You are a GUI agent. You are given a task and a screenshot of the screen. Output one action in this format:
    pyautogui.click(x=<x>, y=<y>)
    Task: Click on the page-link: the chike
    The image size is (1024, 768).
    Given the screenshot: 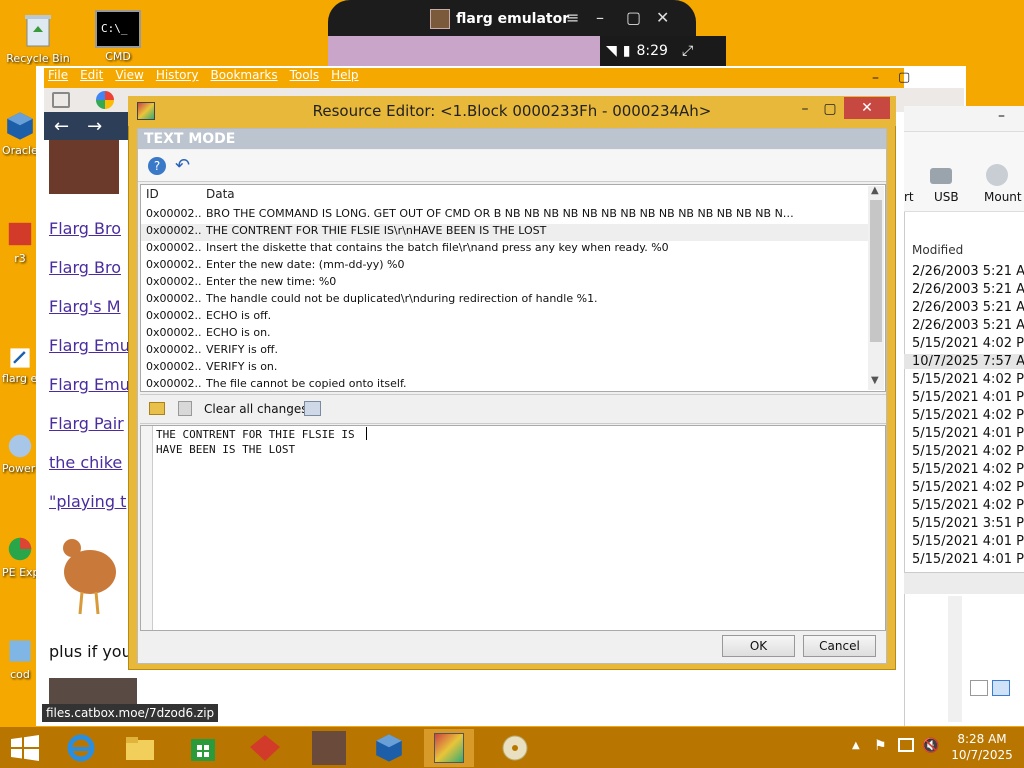 What is the action you would take?
    pyautogui.click(x=89, y=462)
    